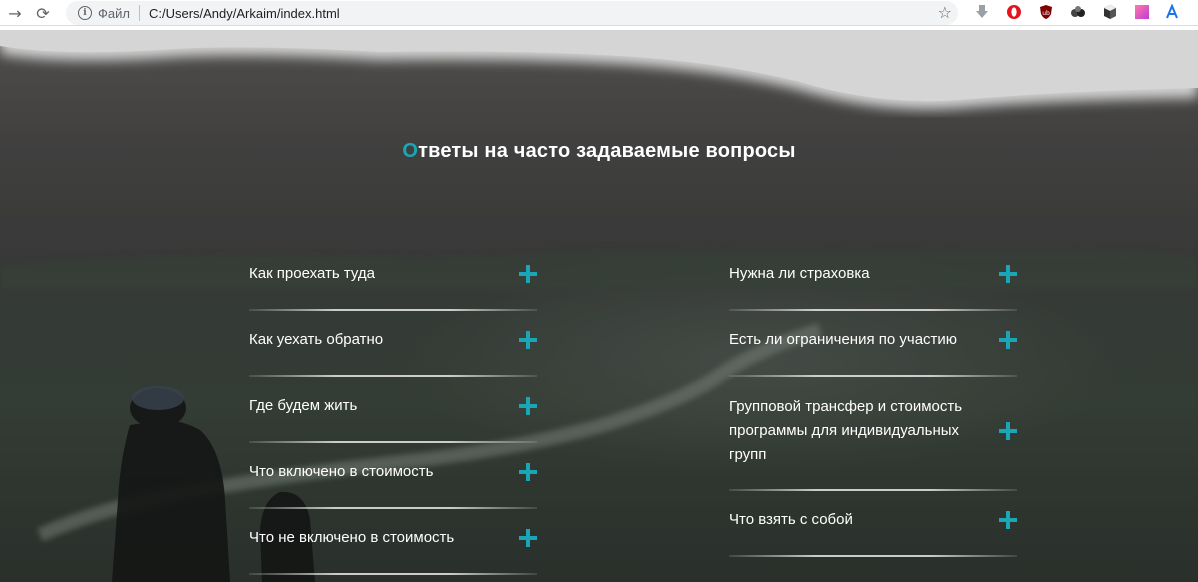 This screenshot has width=1198, height=582. I want to click on arrow-right-icon: →, so click(15, 13).